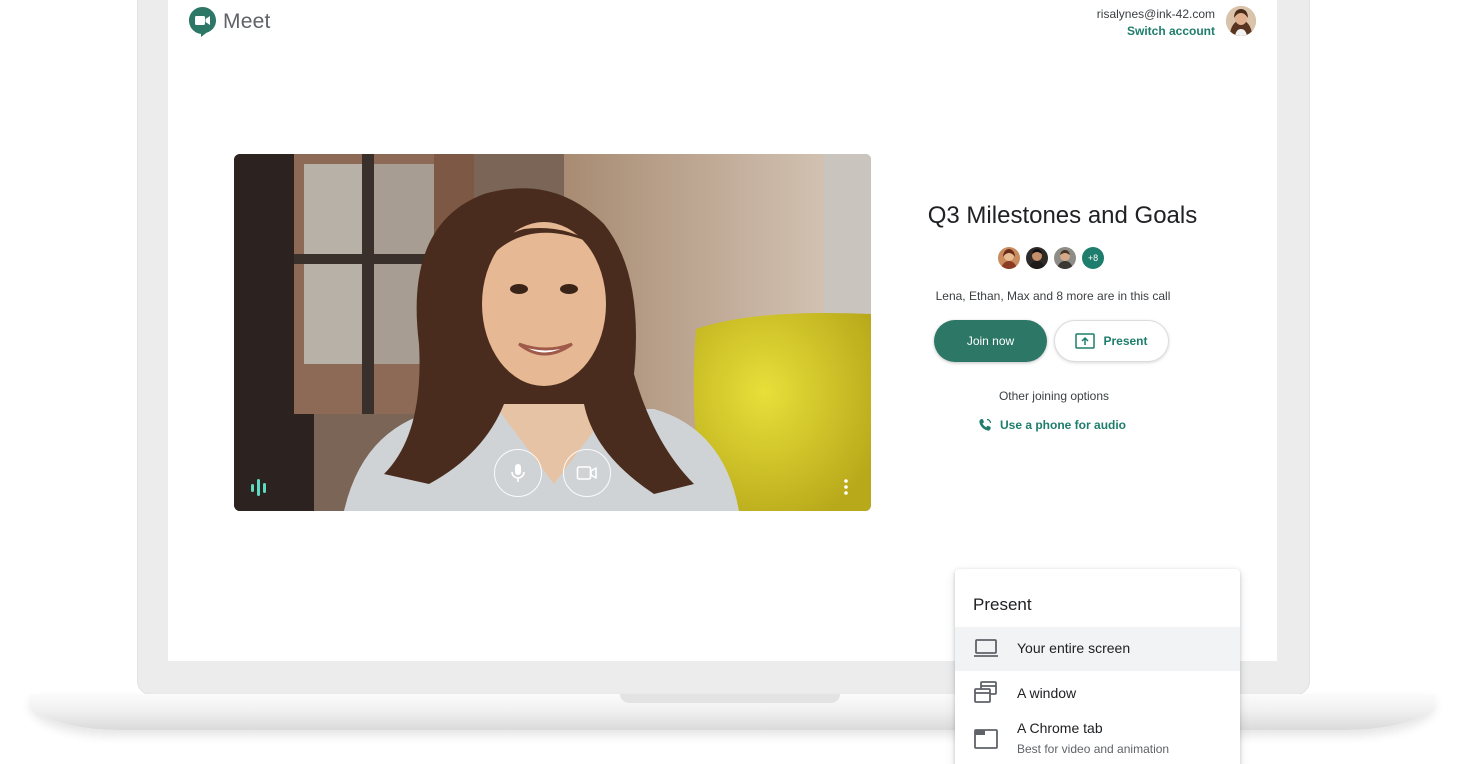 This screenshot has width=1459, height=764. What do you see at coordinates (986, 739) in the screenshot?
I see `chrome-tab-icon` at bounding box center [986, 739].